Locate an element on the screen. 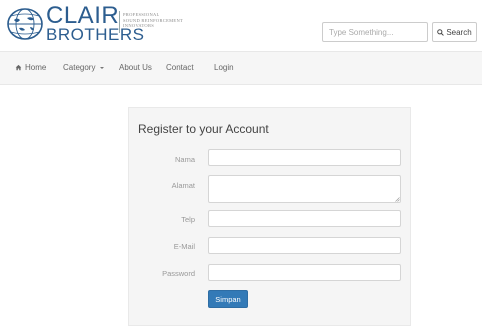  nav-item-label: About Us is located at coordinates (135, 67).